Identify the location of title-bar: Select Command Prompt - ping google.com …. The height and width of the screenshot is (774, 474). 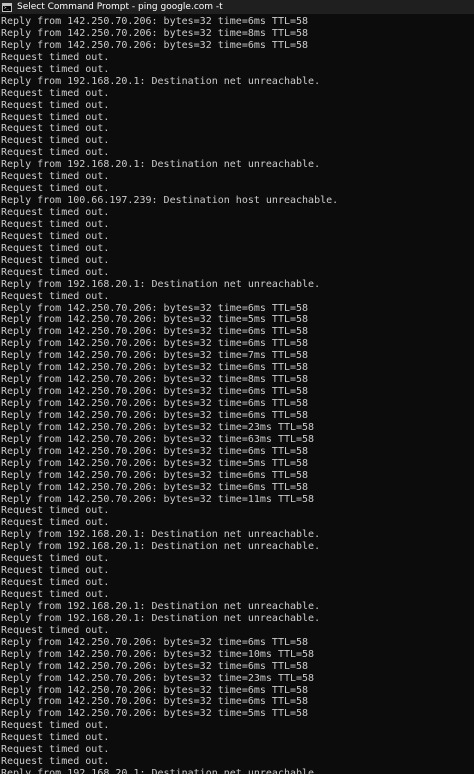
(237, 7).